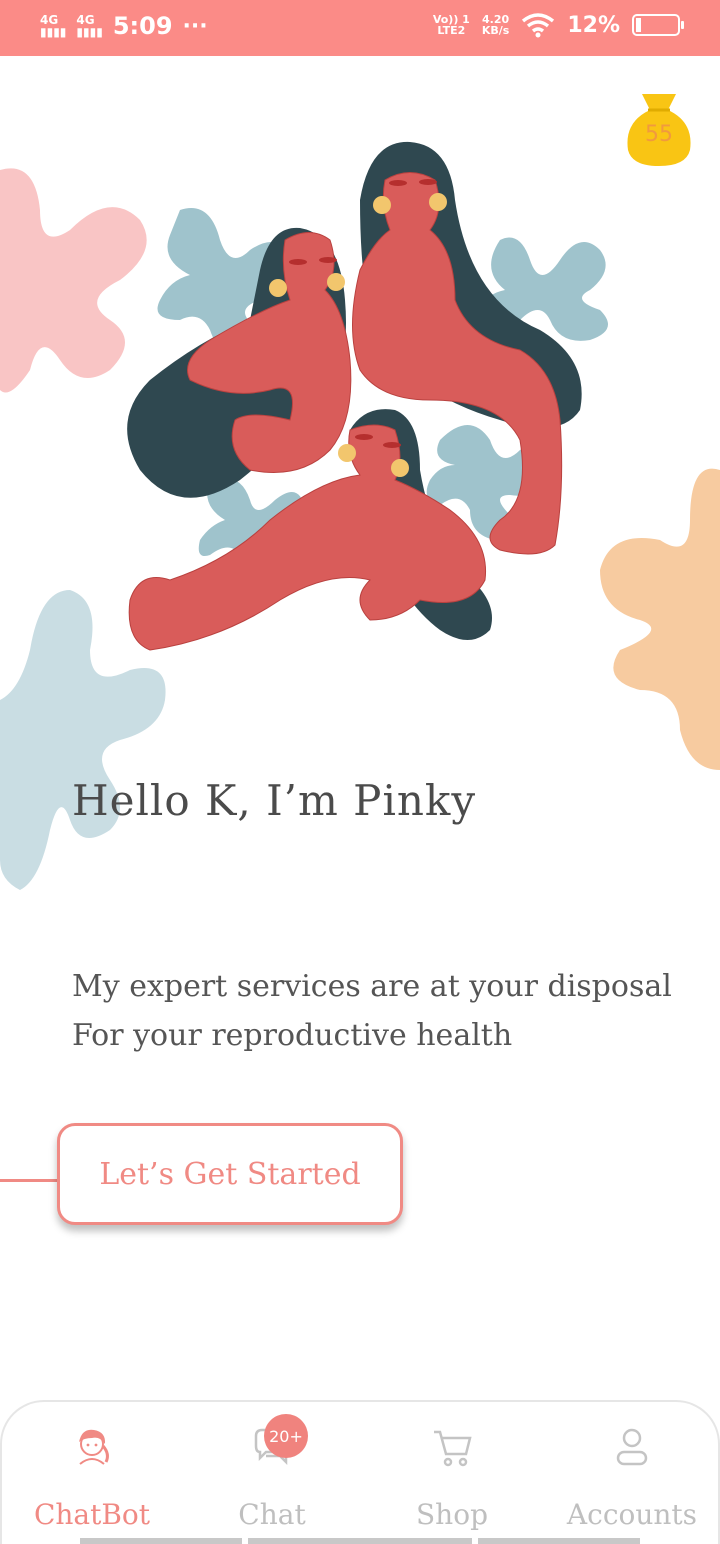  Describe the element at coordinates (632, 1514) in the screenshot. I see `nav-label-accounts: Accounts` at that location.